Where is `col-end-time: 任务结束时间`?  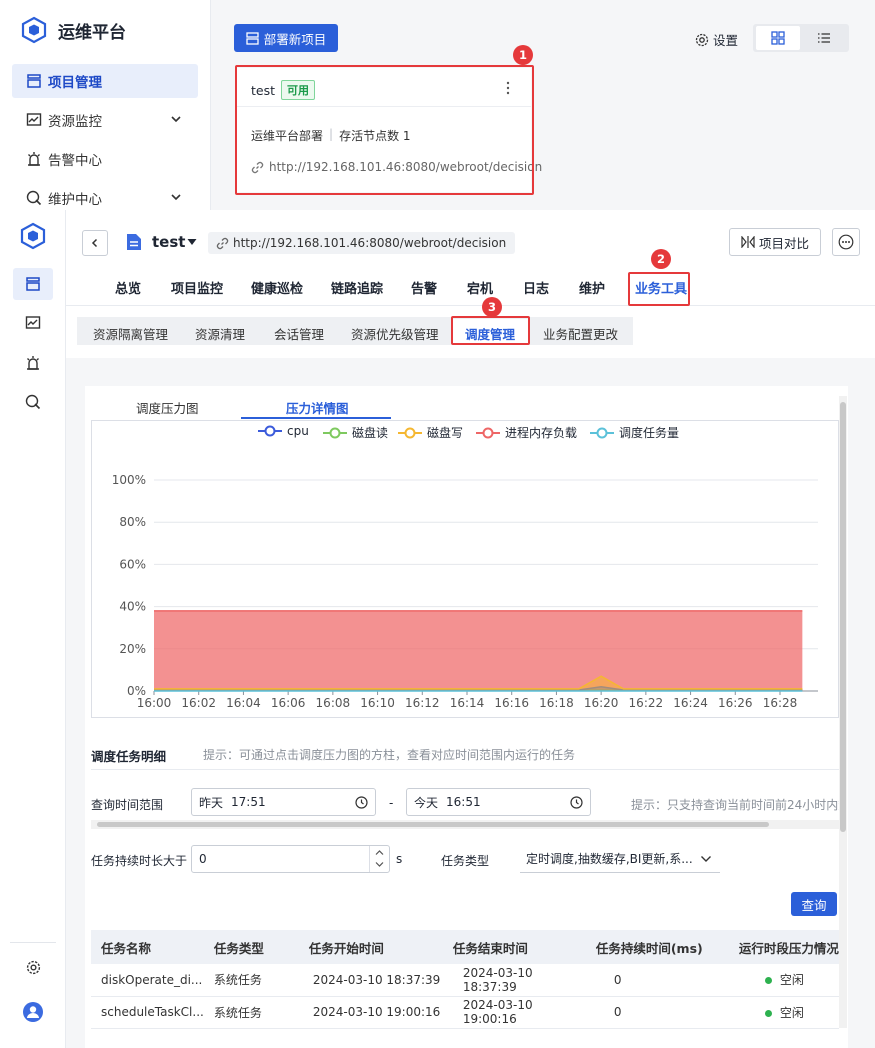
col-end-time: 任务结束时间 is located at coordinates (514, 947).